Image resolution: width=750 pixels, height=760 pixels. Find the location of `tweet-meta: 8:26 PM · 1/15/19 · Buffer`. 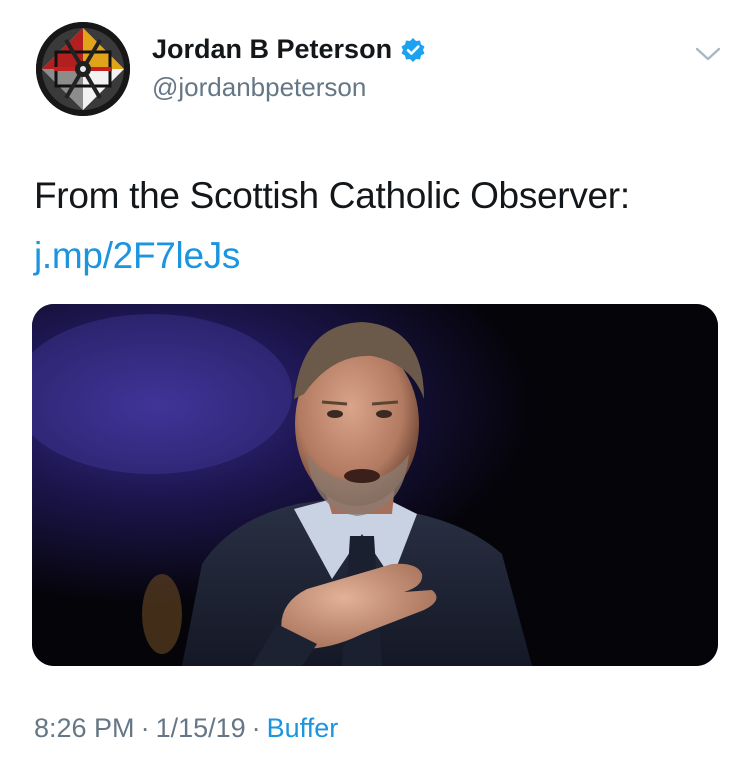

tweet-meta: 8:26 PM · 1/15/19 · Buffer is located at coordinates (186, 728).